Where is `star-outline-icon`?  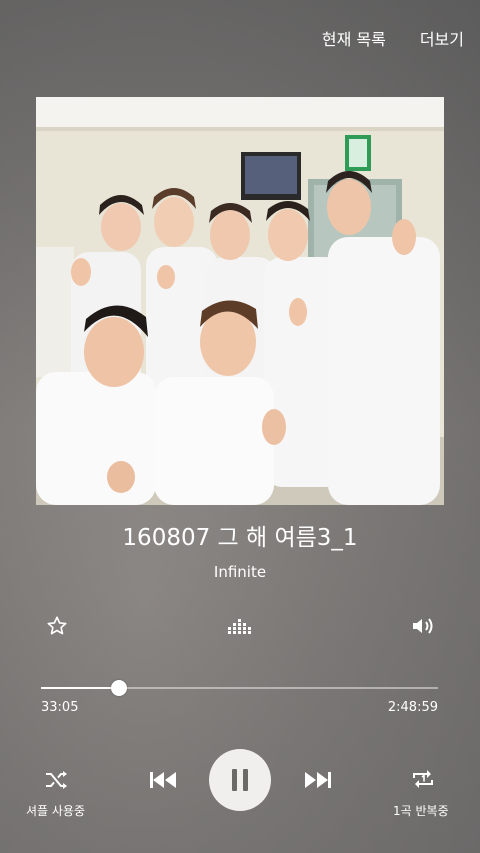 star-outline-icon is located at coordinates (57, 625).